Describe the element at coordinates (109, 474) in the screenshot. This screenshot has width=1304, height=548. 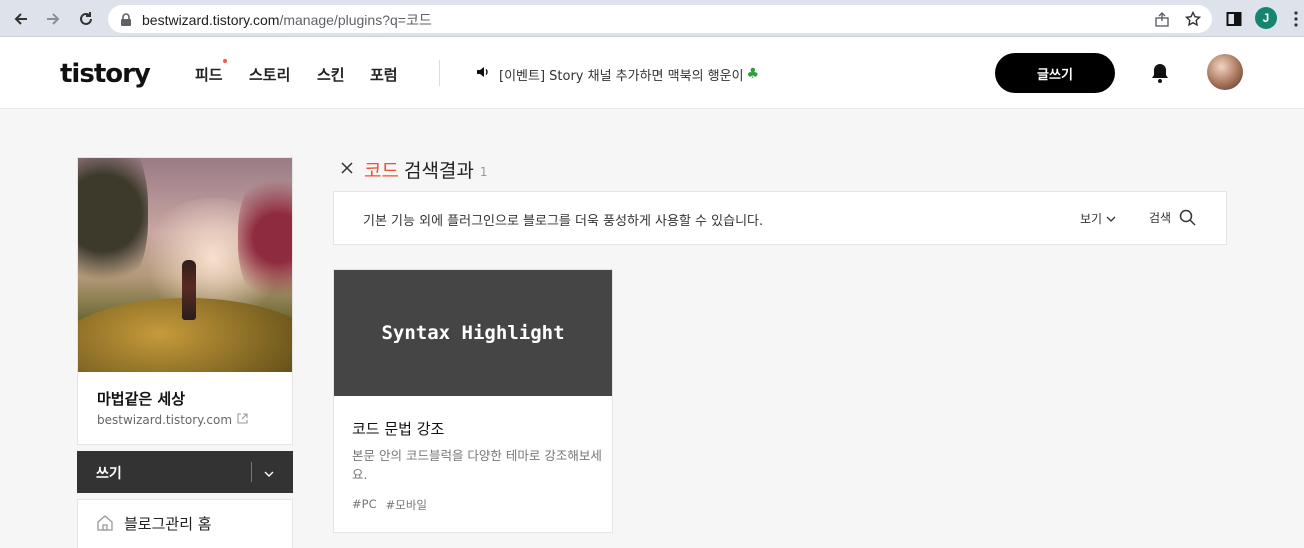
I see `write-label: 쓰기` at that location.